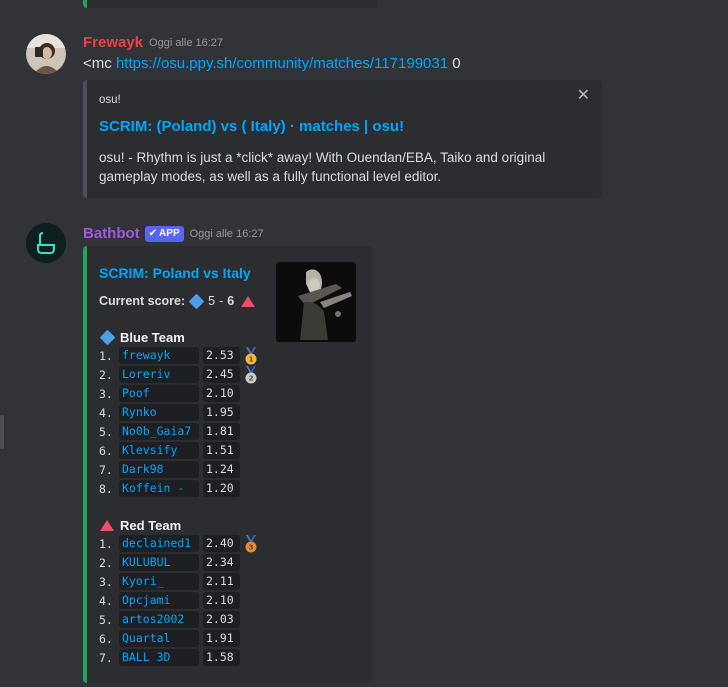 The width and height of the screenshot is (728, 687). What do you see at coordinates (230, 4) in the screenshot?
I see `previous-embed` at bounding box center [230, 4].